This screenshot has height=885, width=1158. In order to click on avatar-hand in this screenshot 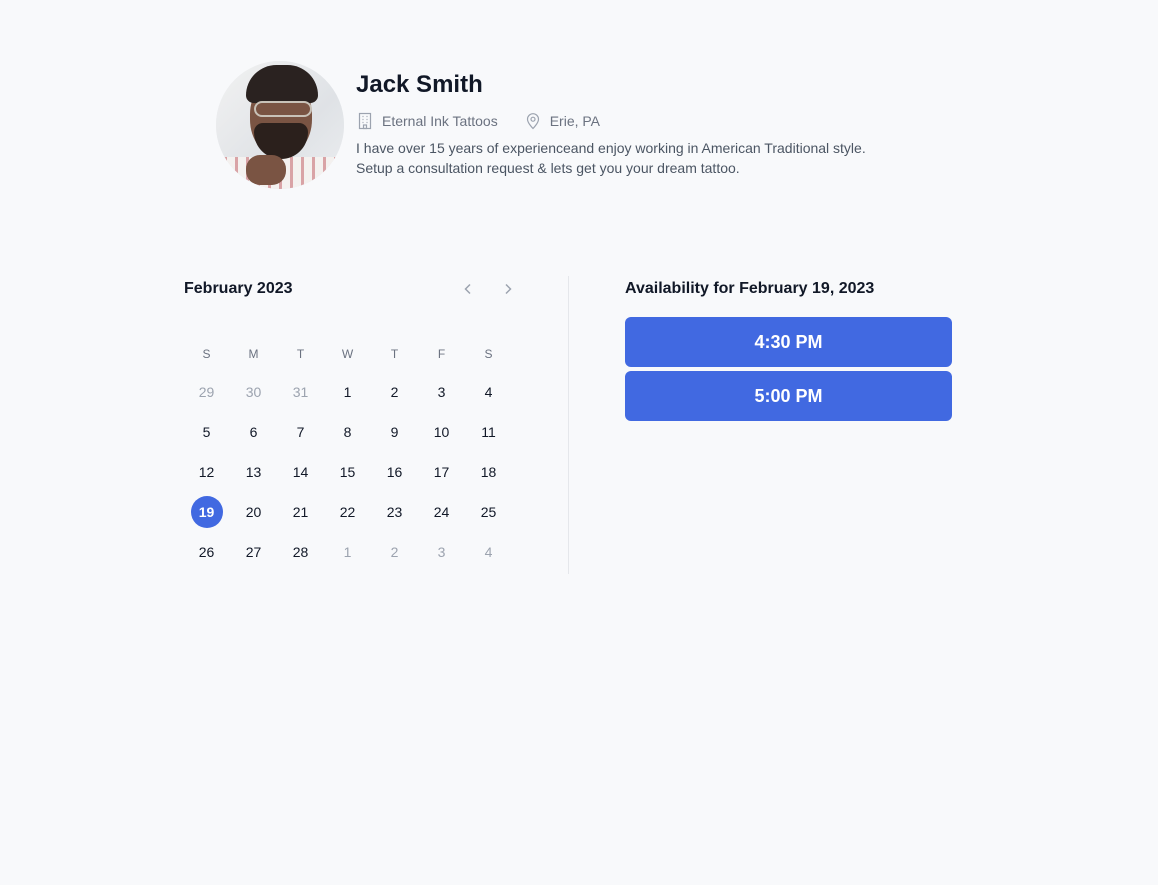, I will do `click(266, 170)`.